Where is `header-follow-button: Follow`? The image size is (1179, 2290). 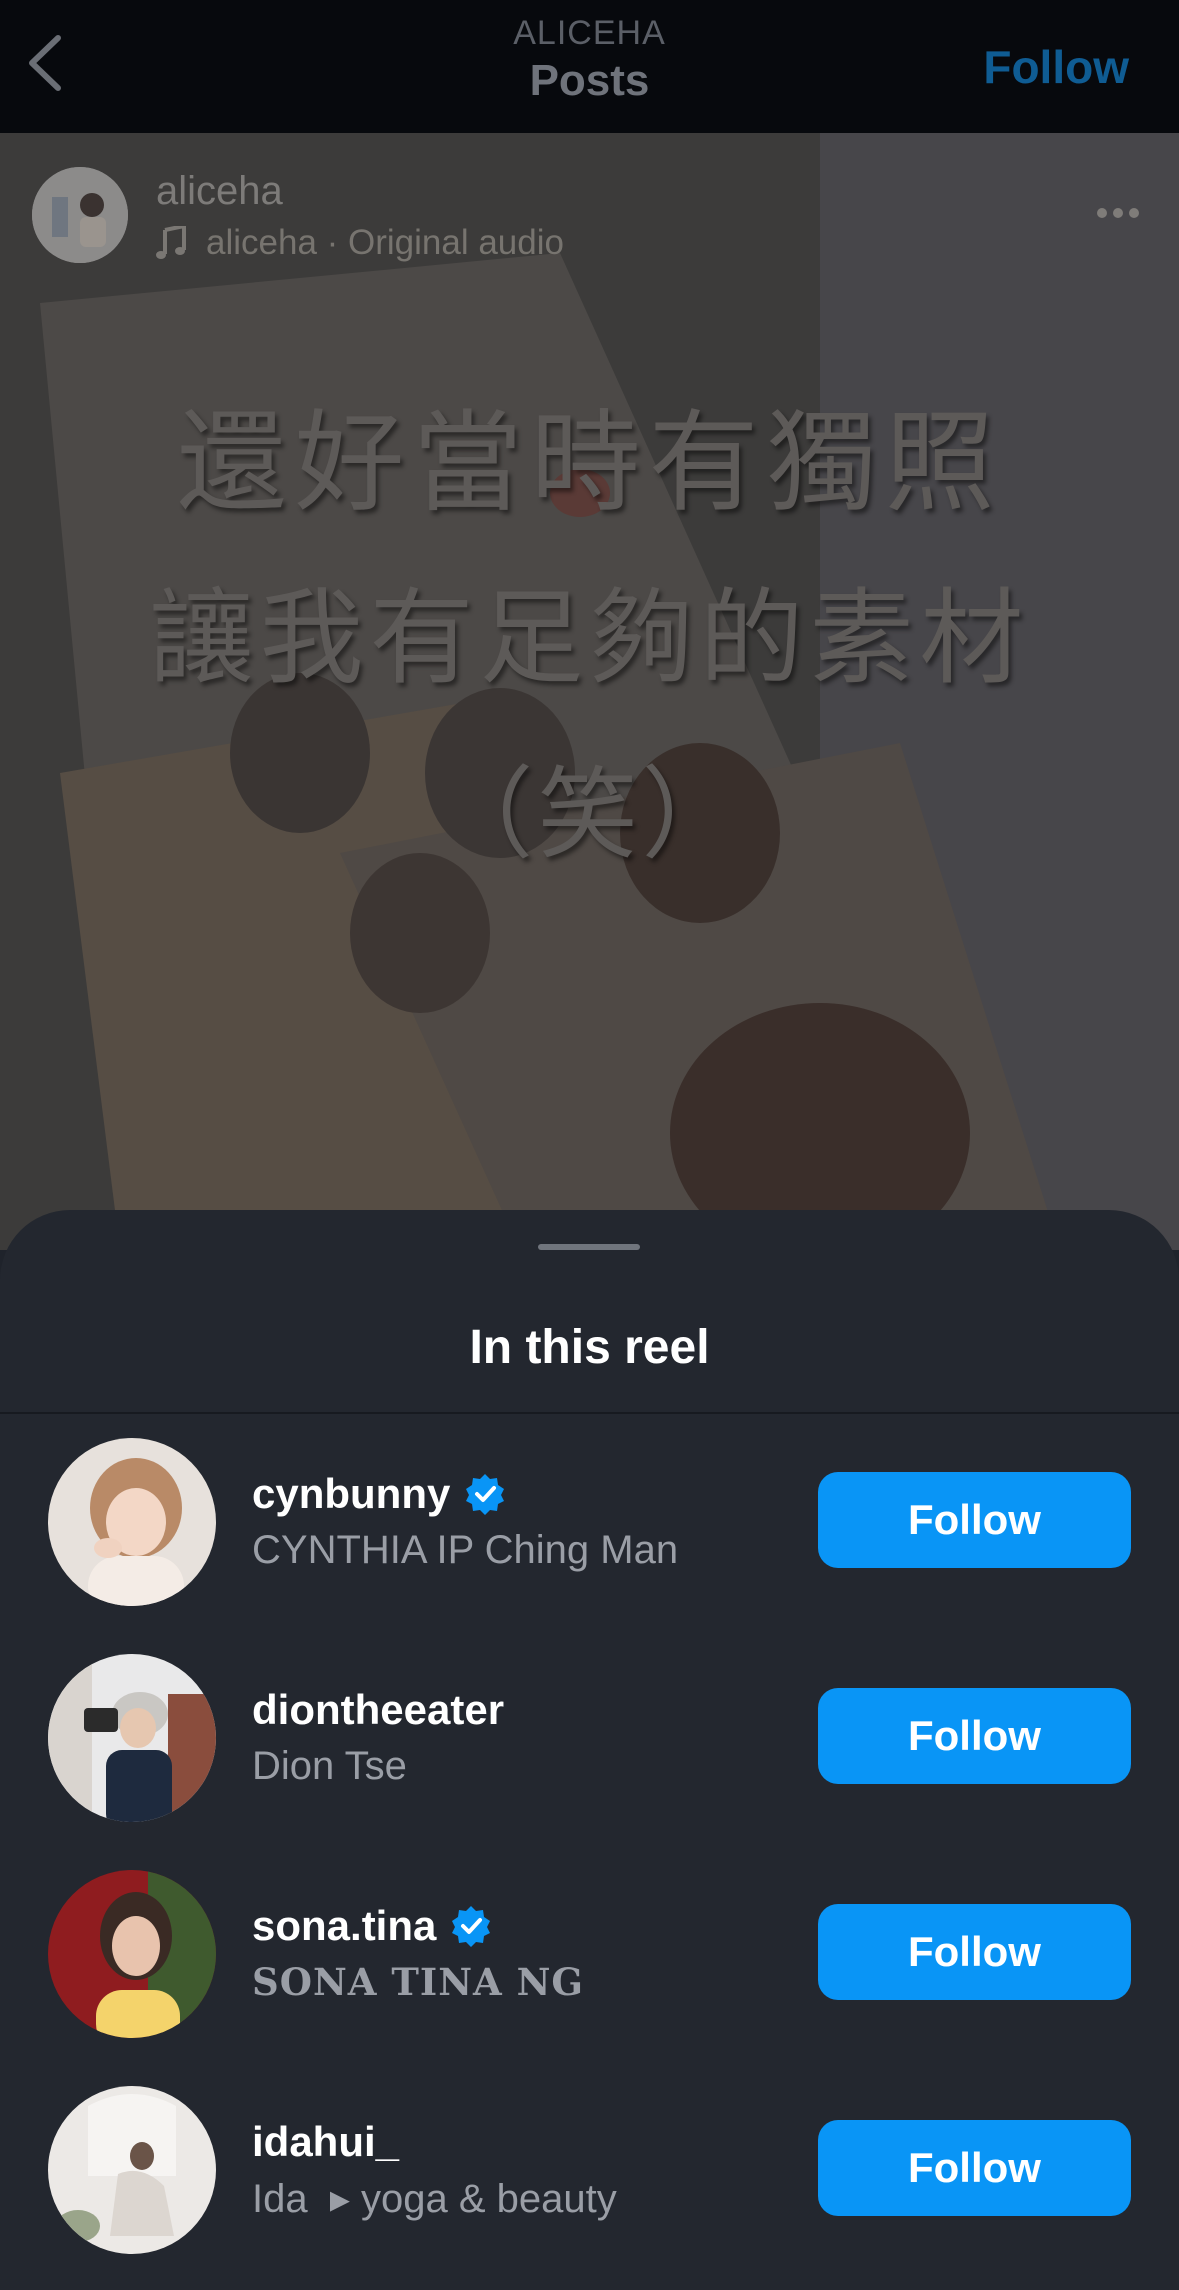 header-follow-button: Follow is located at coordinates (1056, 67).